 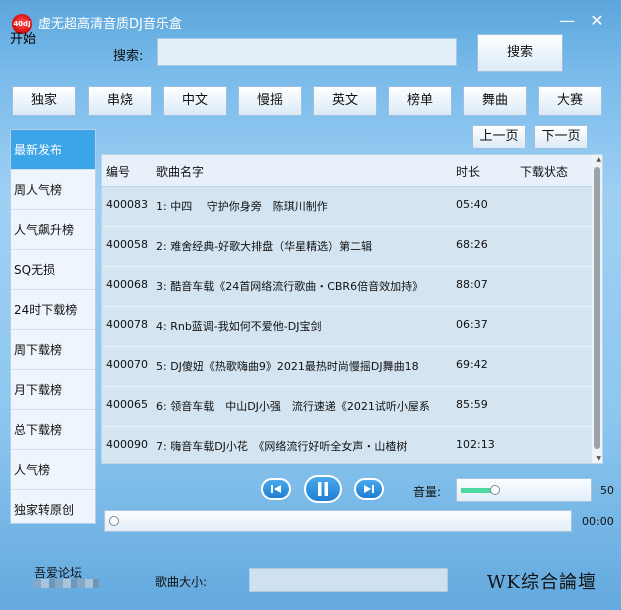 I want to click on song-name: 4: Rnb蓝调-我如何不爱他-DJ宝剑, so click(x=239, y=326).